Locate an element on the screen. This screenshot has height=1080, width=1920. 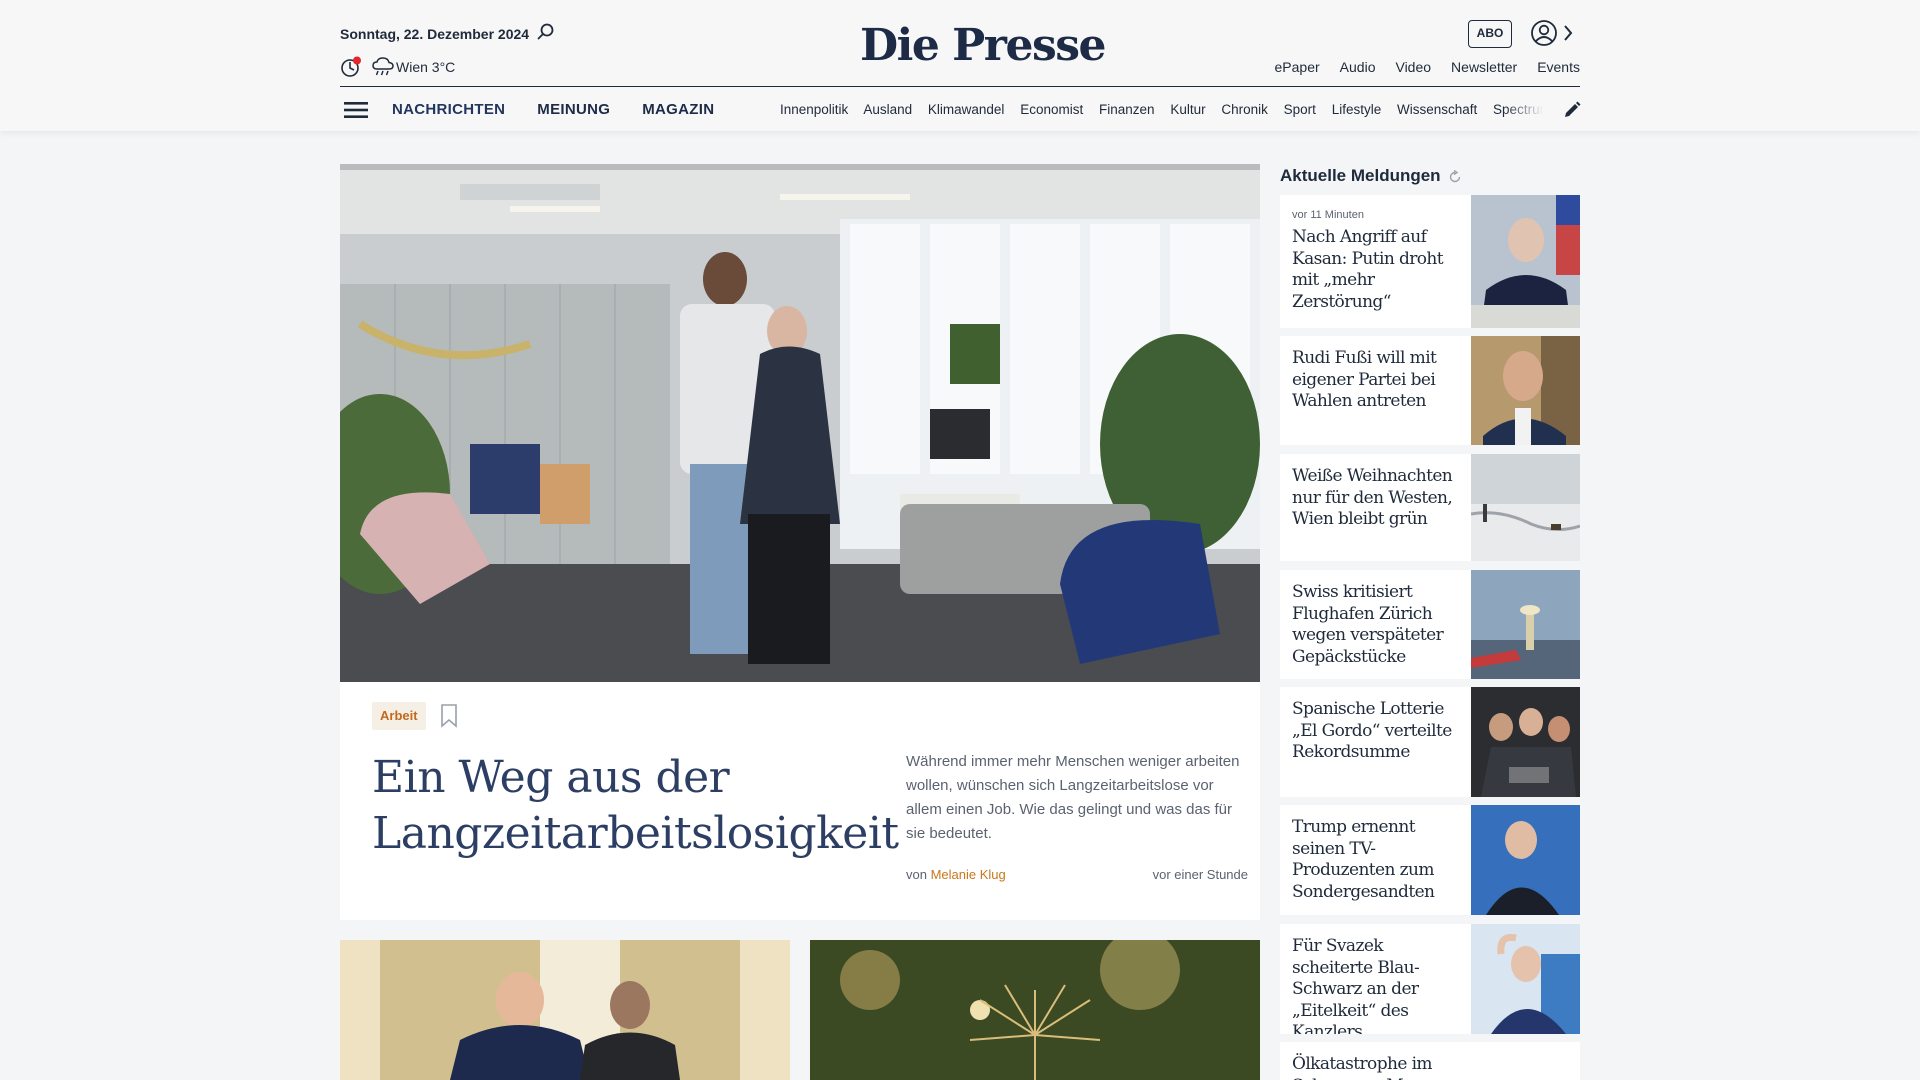
main-nav: NACHRICHTEN MEINUNG MAGAZIN is located at coordinates (553, 109).